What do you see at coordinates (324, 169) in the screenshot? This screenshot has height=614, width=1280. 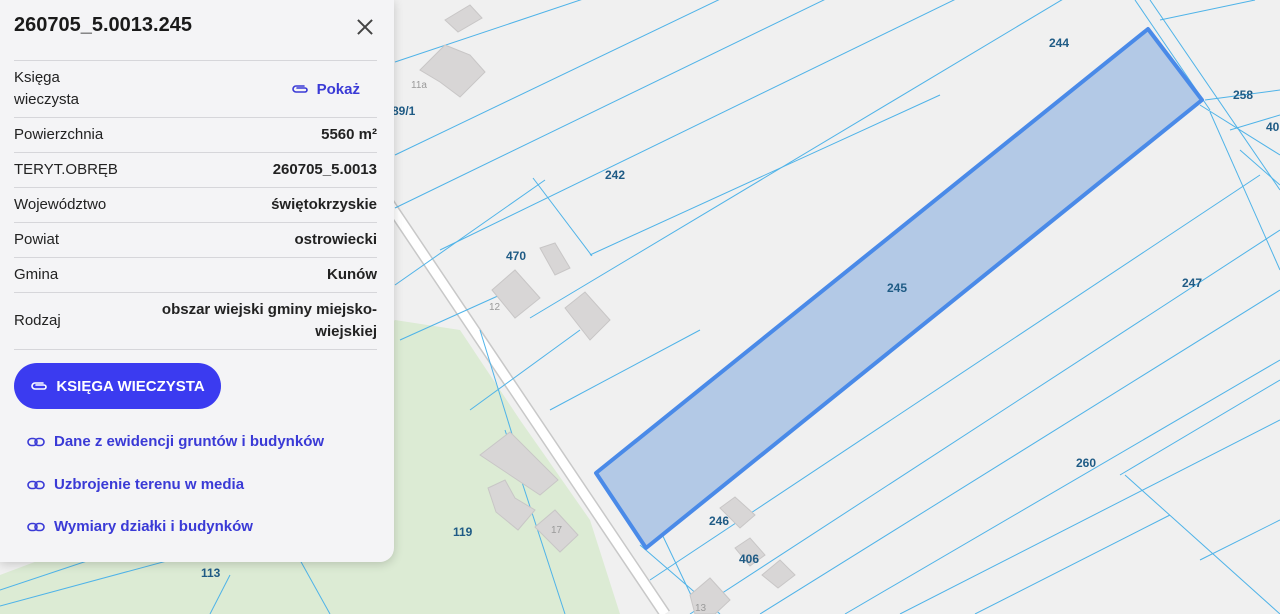 I see `teryt-value: 260705_5.0013` at bounding box center [324, 169].